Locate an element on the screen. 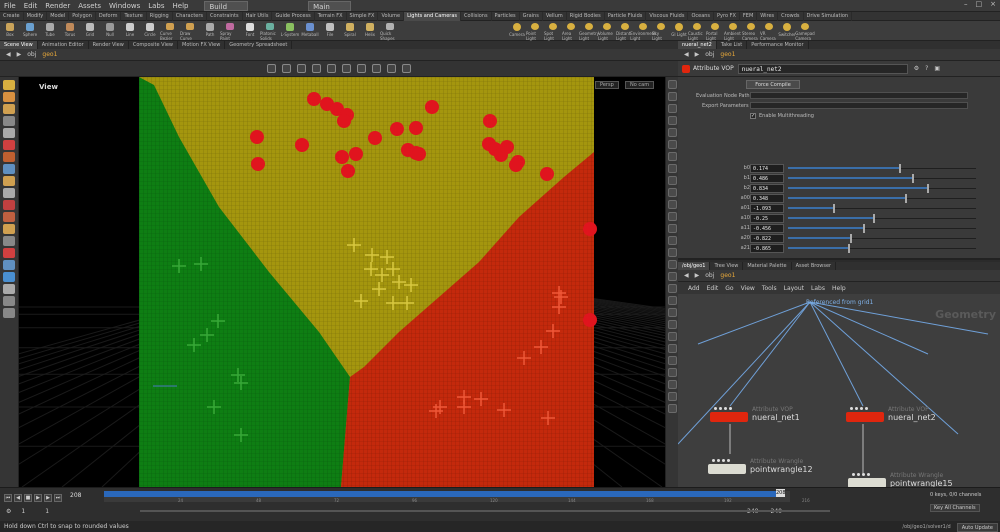  param-value-field: 0.174 is located at coordinates (767, 168).